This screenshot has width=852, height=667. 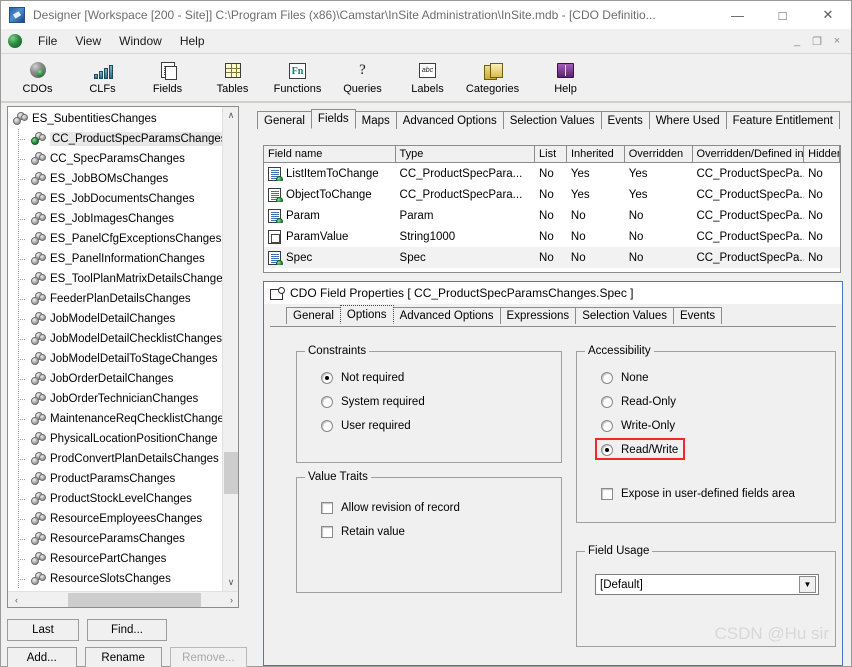 What do you see at coordinates (449, 120) in the screenshot?
I see `tab-advanced-options: Advanced Options` at bounding box center [449, 120].